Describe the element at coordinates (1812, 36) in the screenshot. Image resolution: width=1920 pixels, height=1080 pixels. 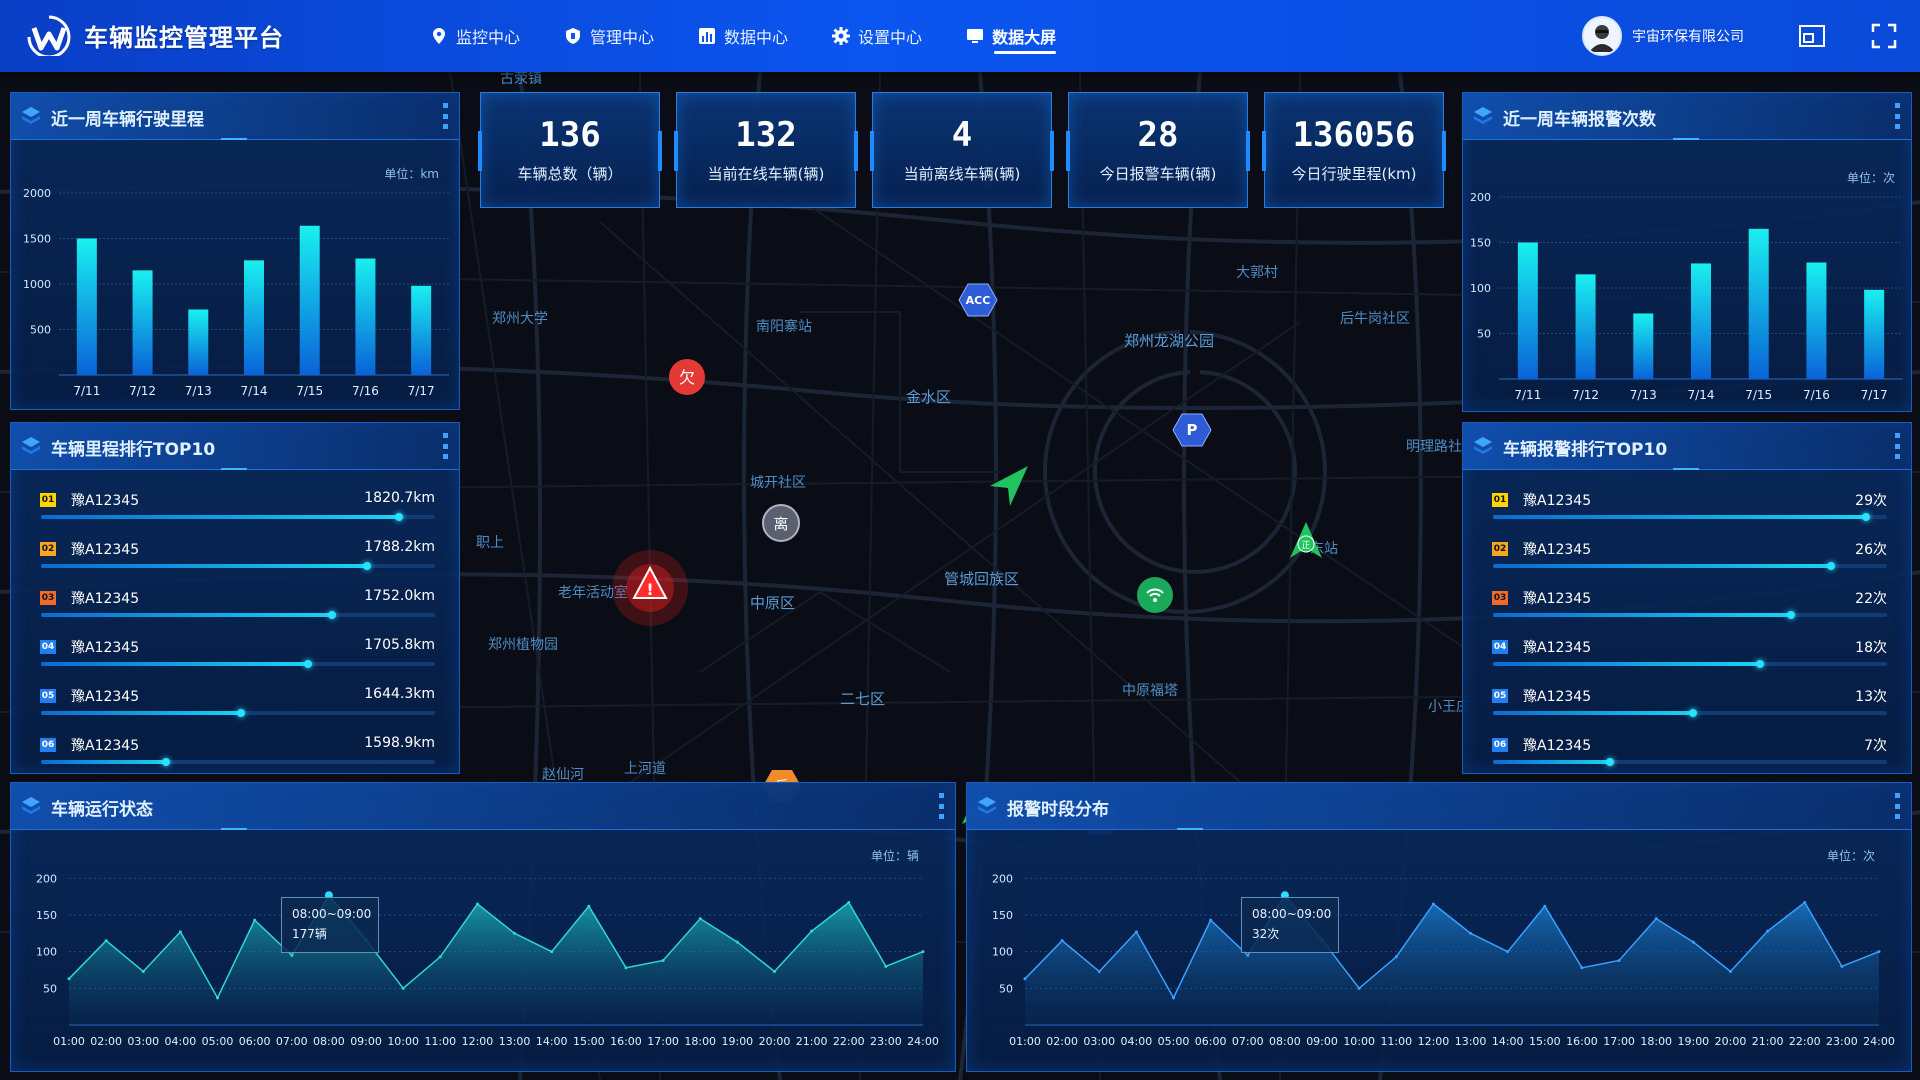
I see `window-layout-icon` at that location.